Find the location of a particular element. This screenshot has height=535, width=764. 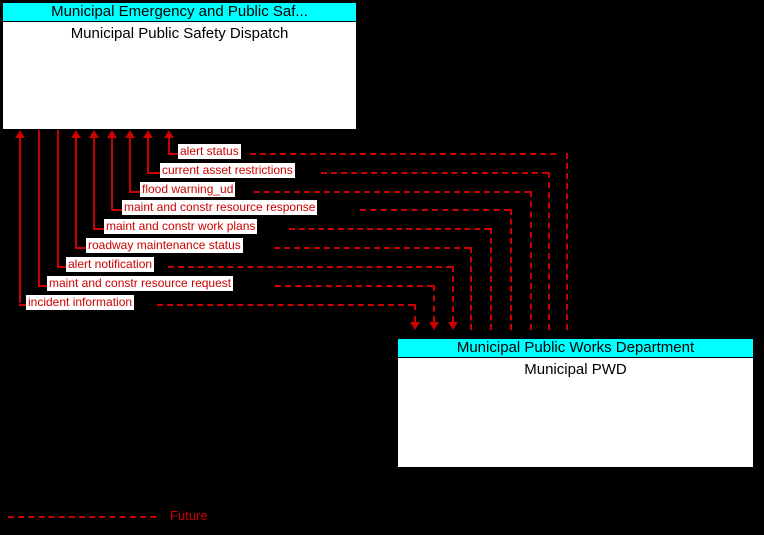

flow-trunk-flood-warning is located at coordinates (130, 164).